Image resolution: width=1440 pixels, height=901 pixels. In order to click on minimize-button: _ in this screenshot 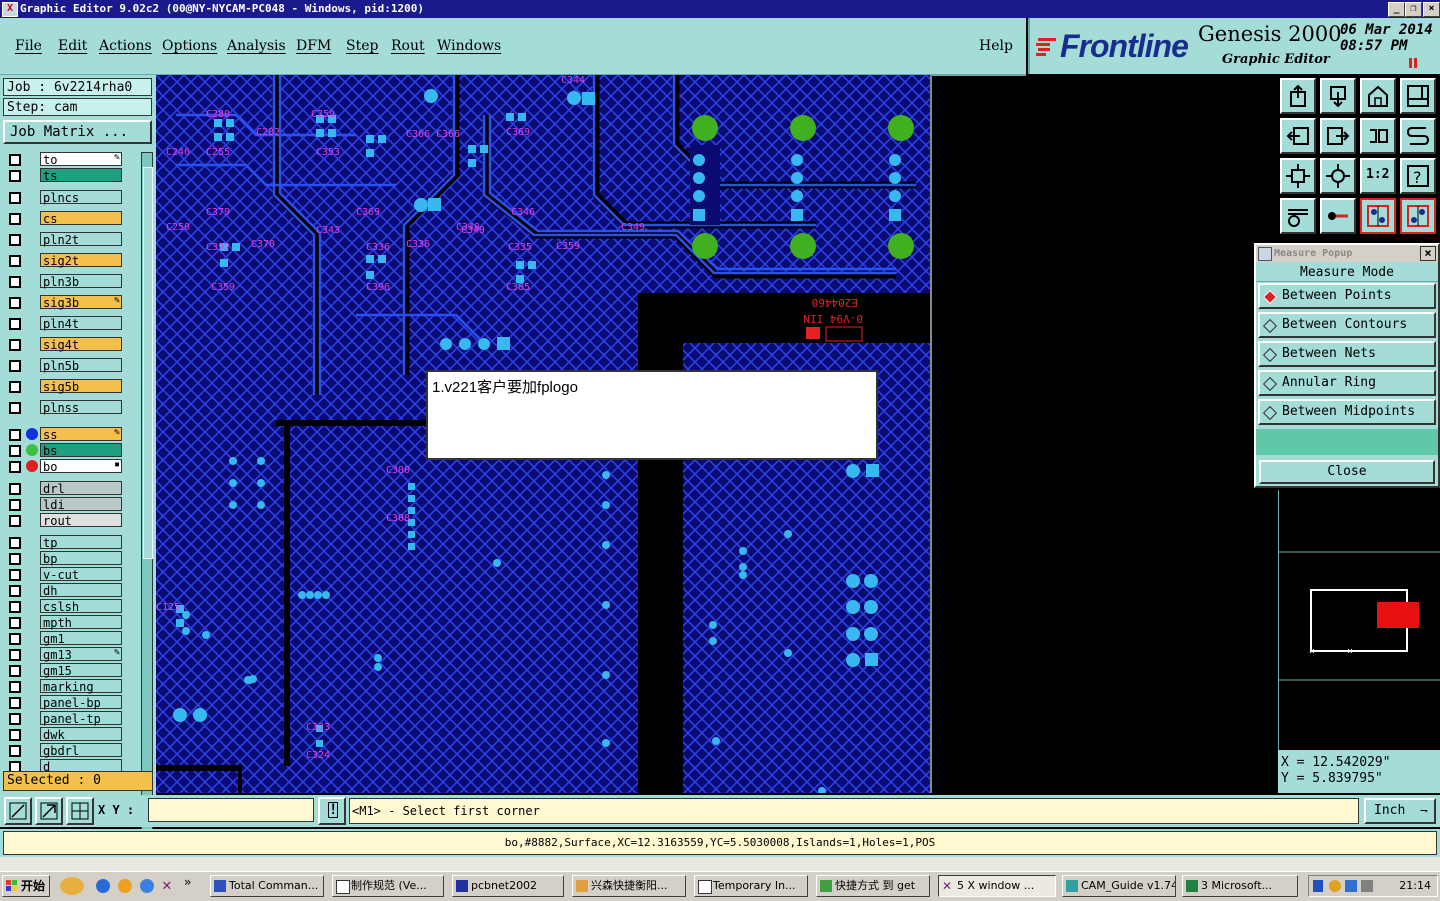, I will do `click(1396, 9)`.